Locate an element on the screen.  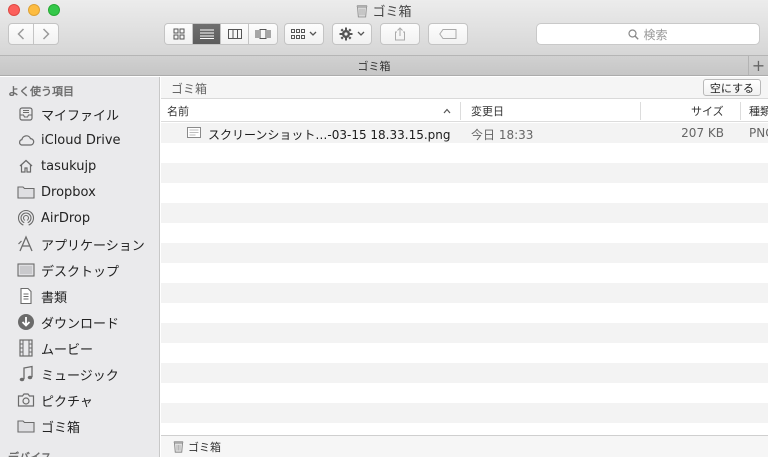
share-button is located at coordinates (400, 34).